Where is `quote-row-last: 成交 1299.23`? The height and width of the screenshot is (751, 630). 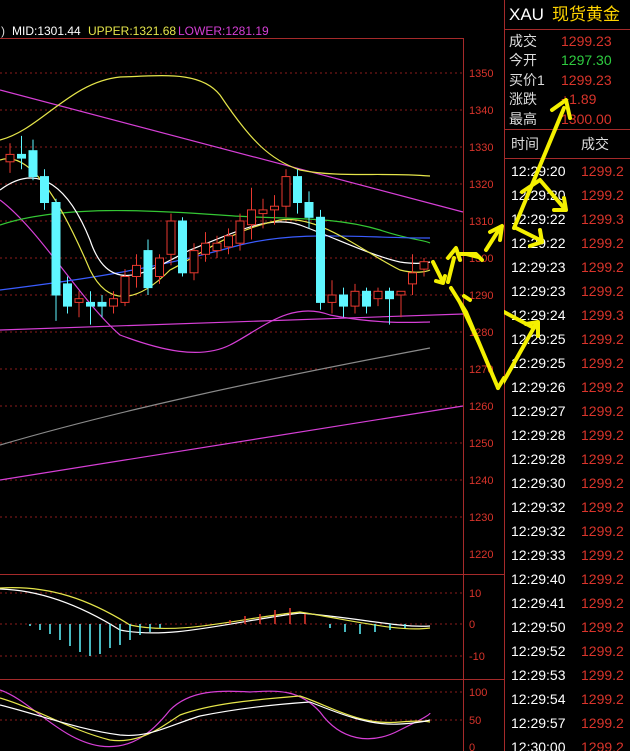
quote-row-last: 成交 1299.23 is located at coordinates (567, 41).